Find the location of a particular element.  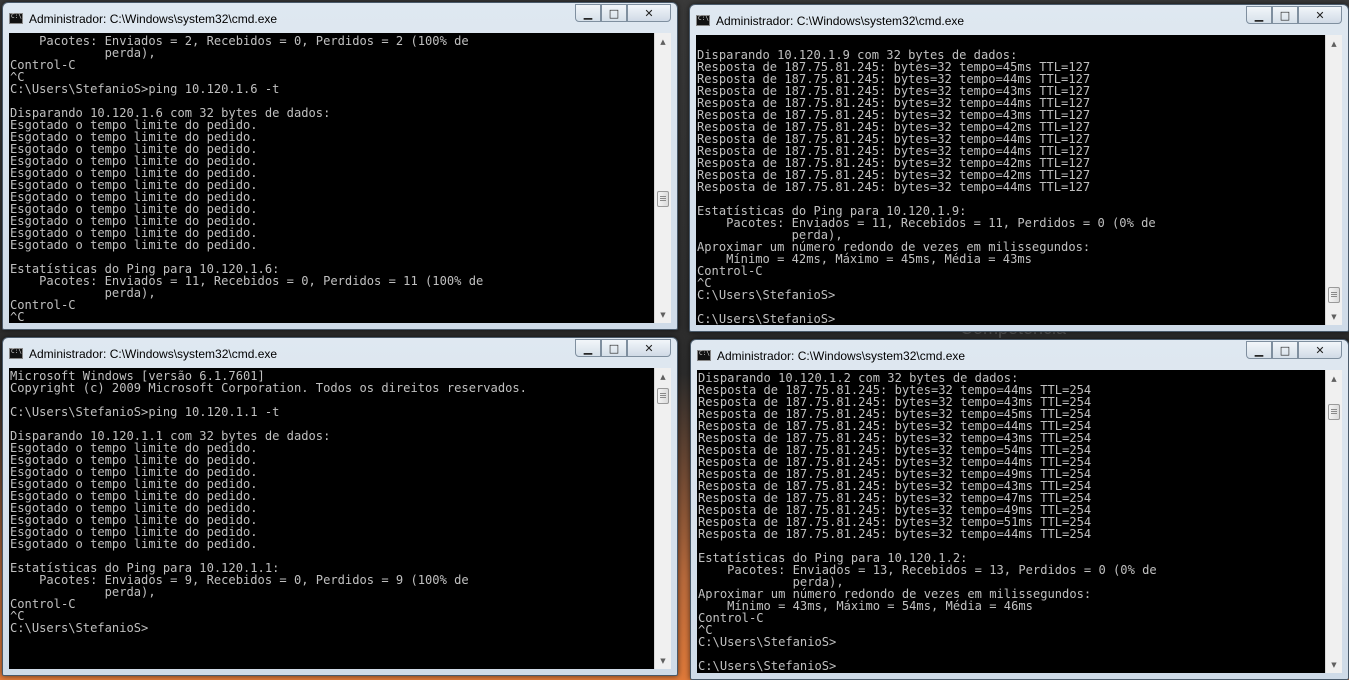

terminal-line: C:\Users\StefanioS>ping 10.120.1.6 -t is located at coordinates (145, 89).